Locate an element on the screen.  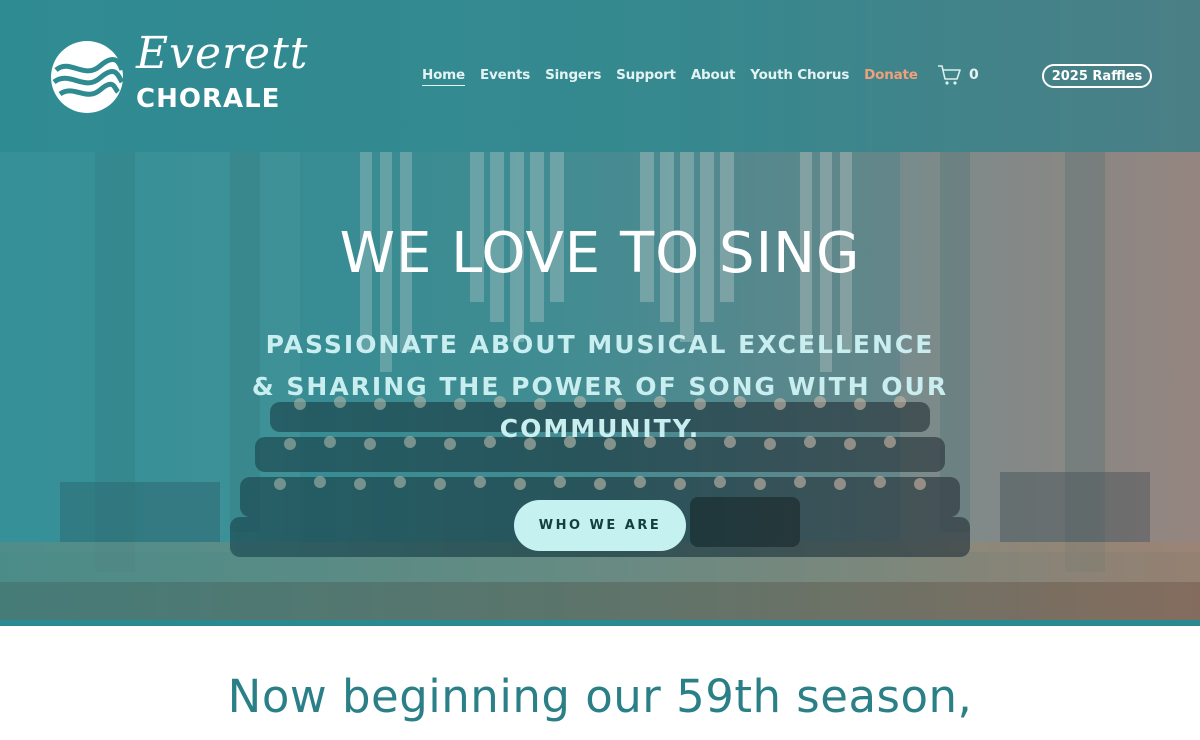
logo-word-name: CHORALE is located at coordinates (208, 99).